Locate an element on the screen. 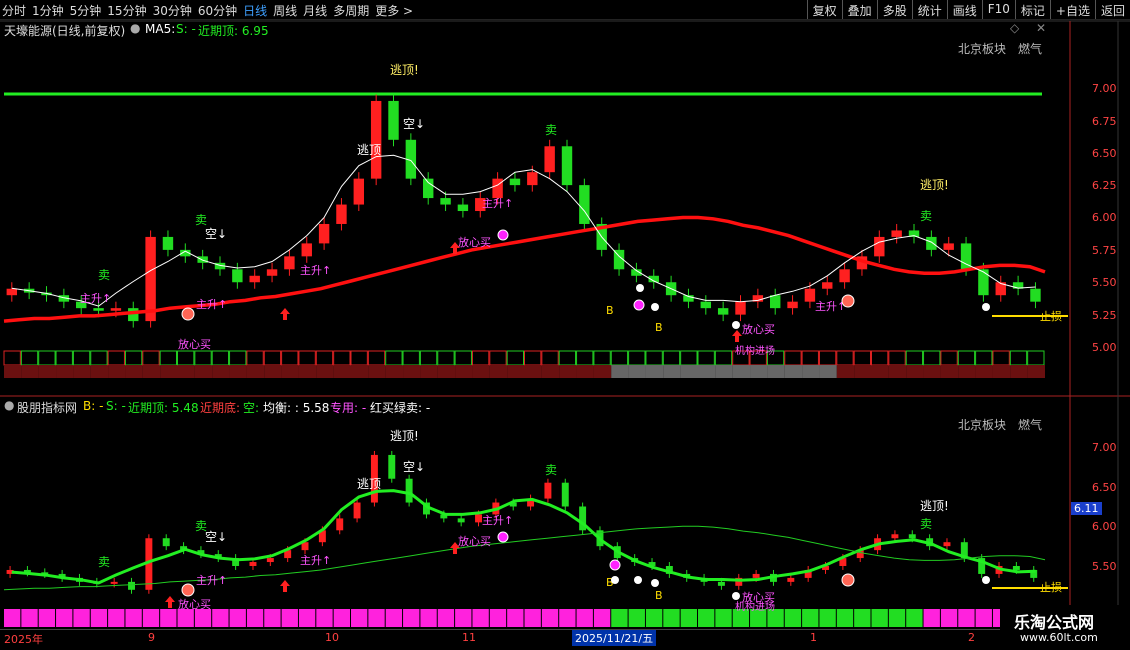 Image resolution: width=1130 pixels, height=650 pixels. sell-label: 卖 is located at coordinates (201, 220).